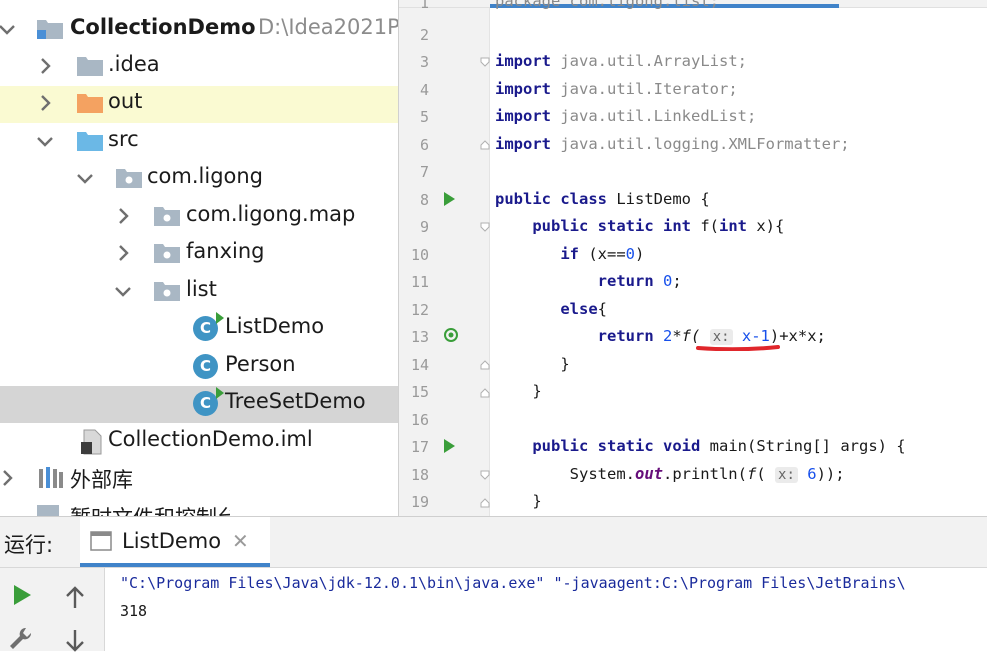  Describe the element at coordinates (90, 141) in the screenshot. I see `source-folder-icon` at that location.